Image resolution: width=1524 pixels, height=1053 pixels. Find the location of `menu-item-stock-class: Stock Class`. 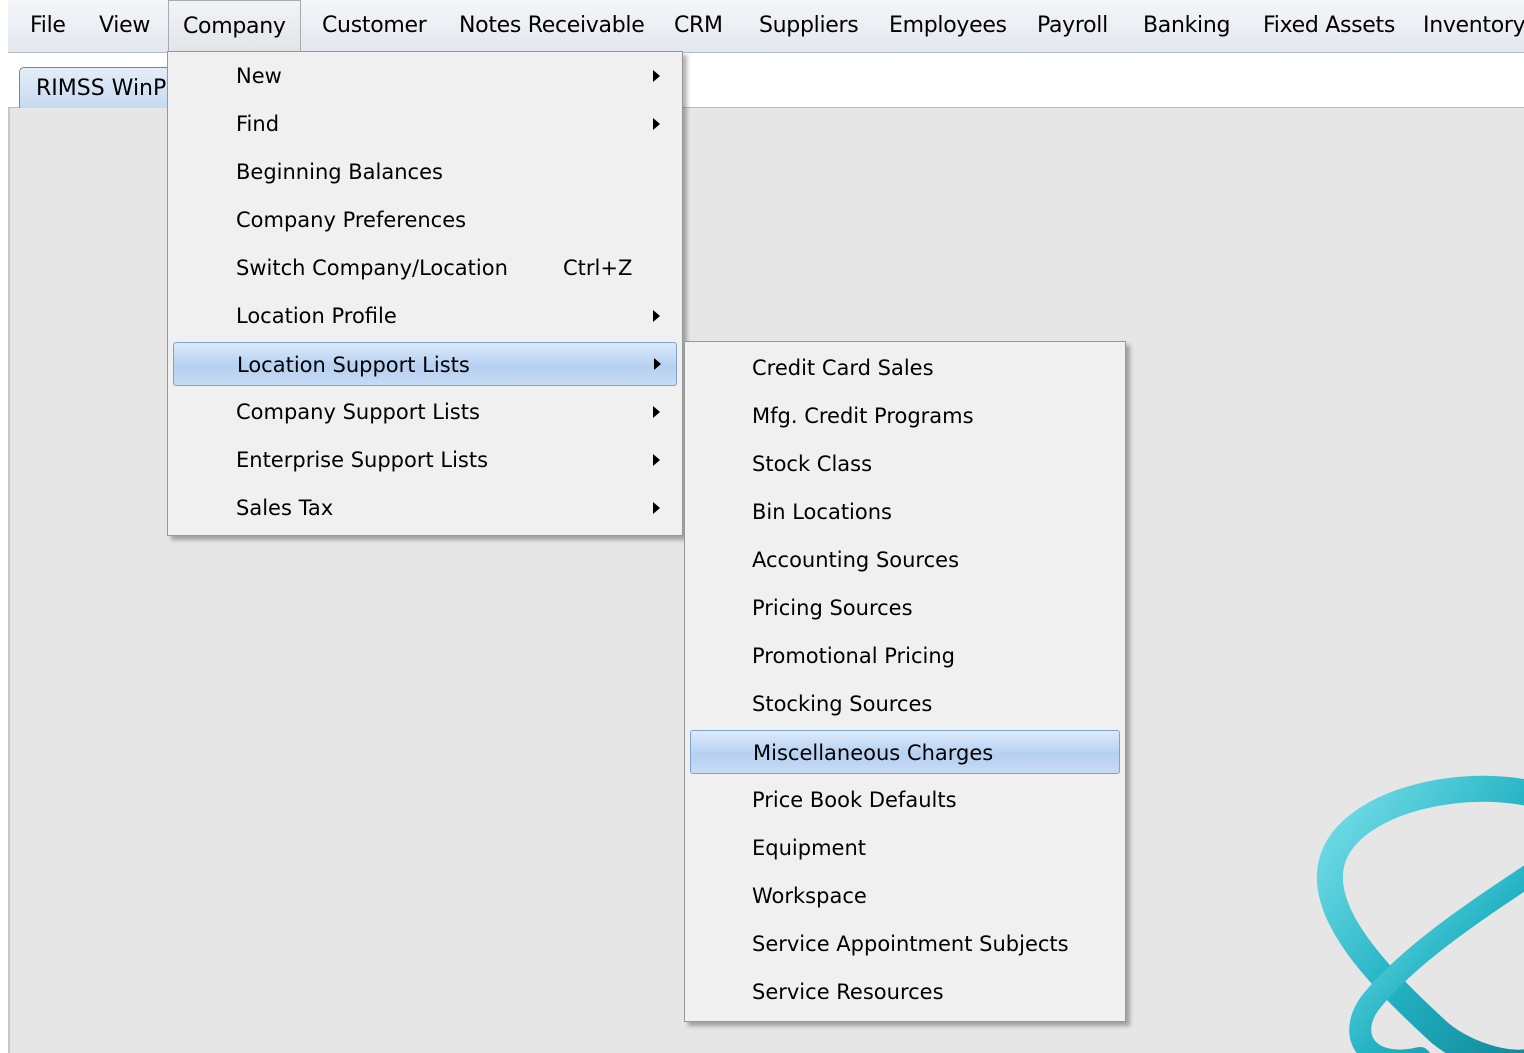

menu-item-stock-class: Stock Class is located at coordinates (905, 464).